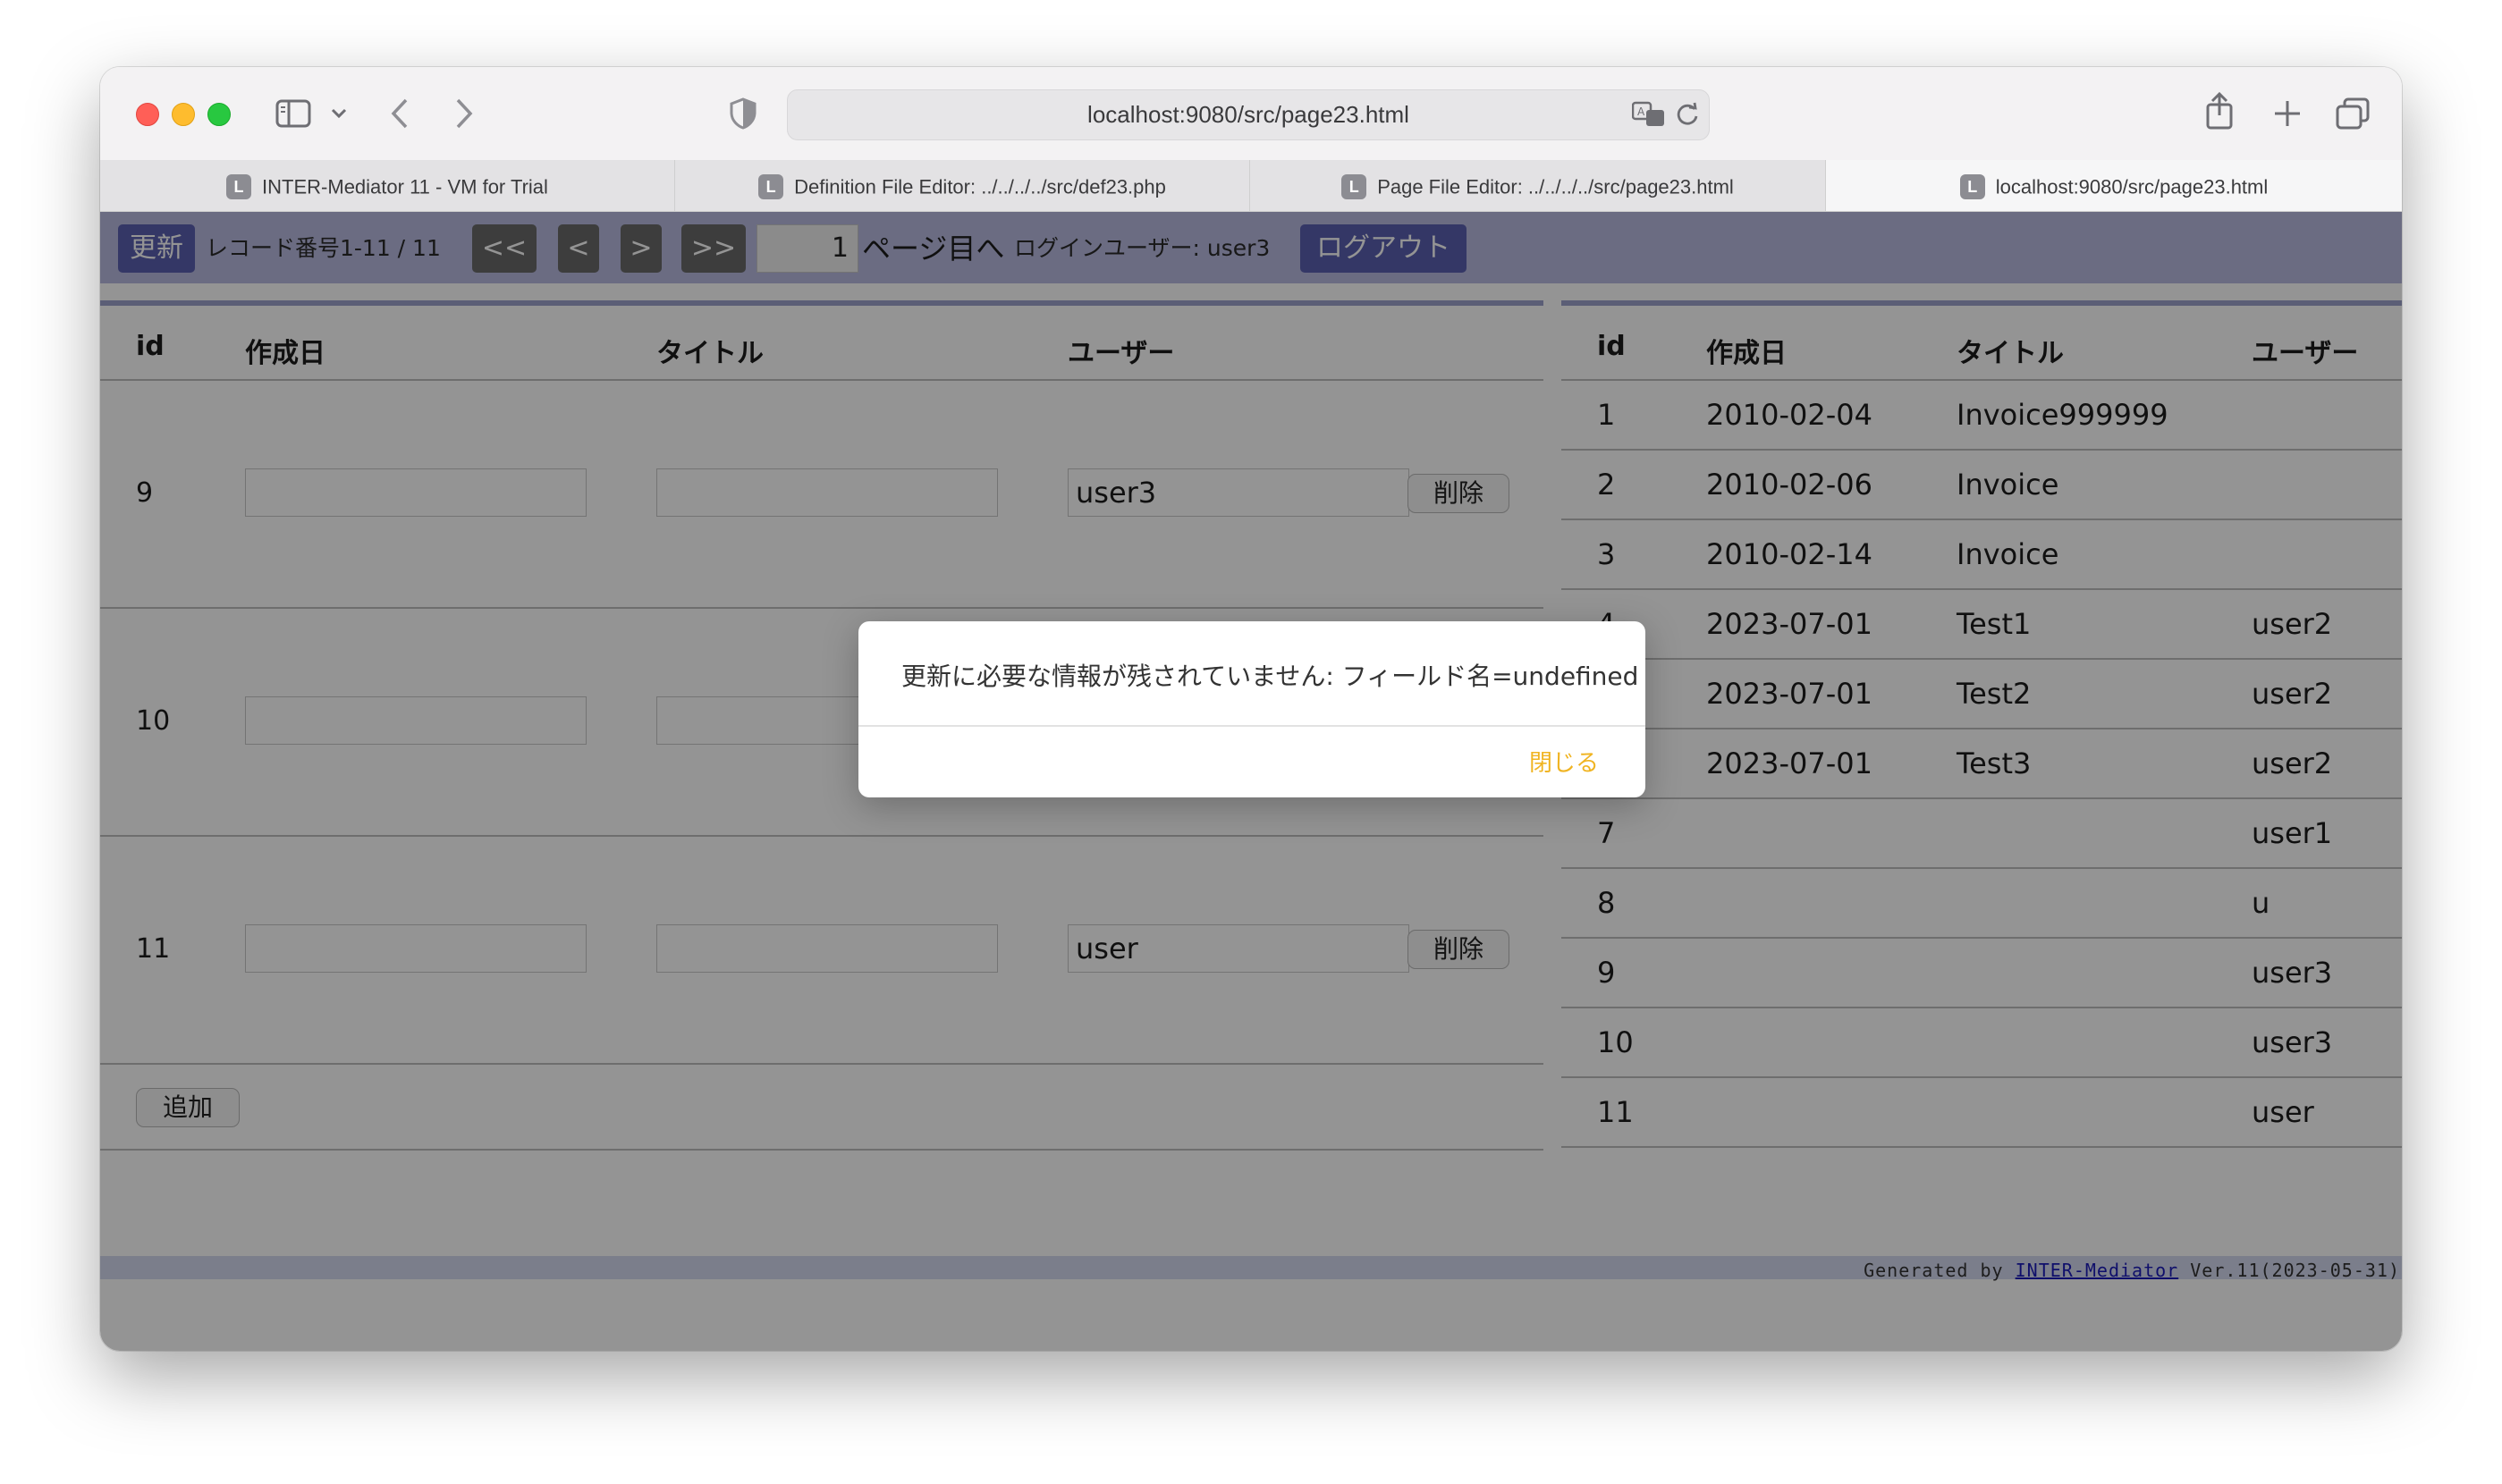 This screenshot has width=2502, height=1484. What do you see at coordinates (293, 113) in the screenshot?
I see `sidebar-icon` at bounding box center [293, 113].